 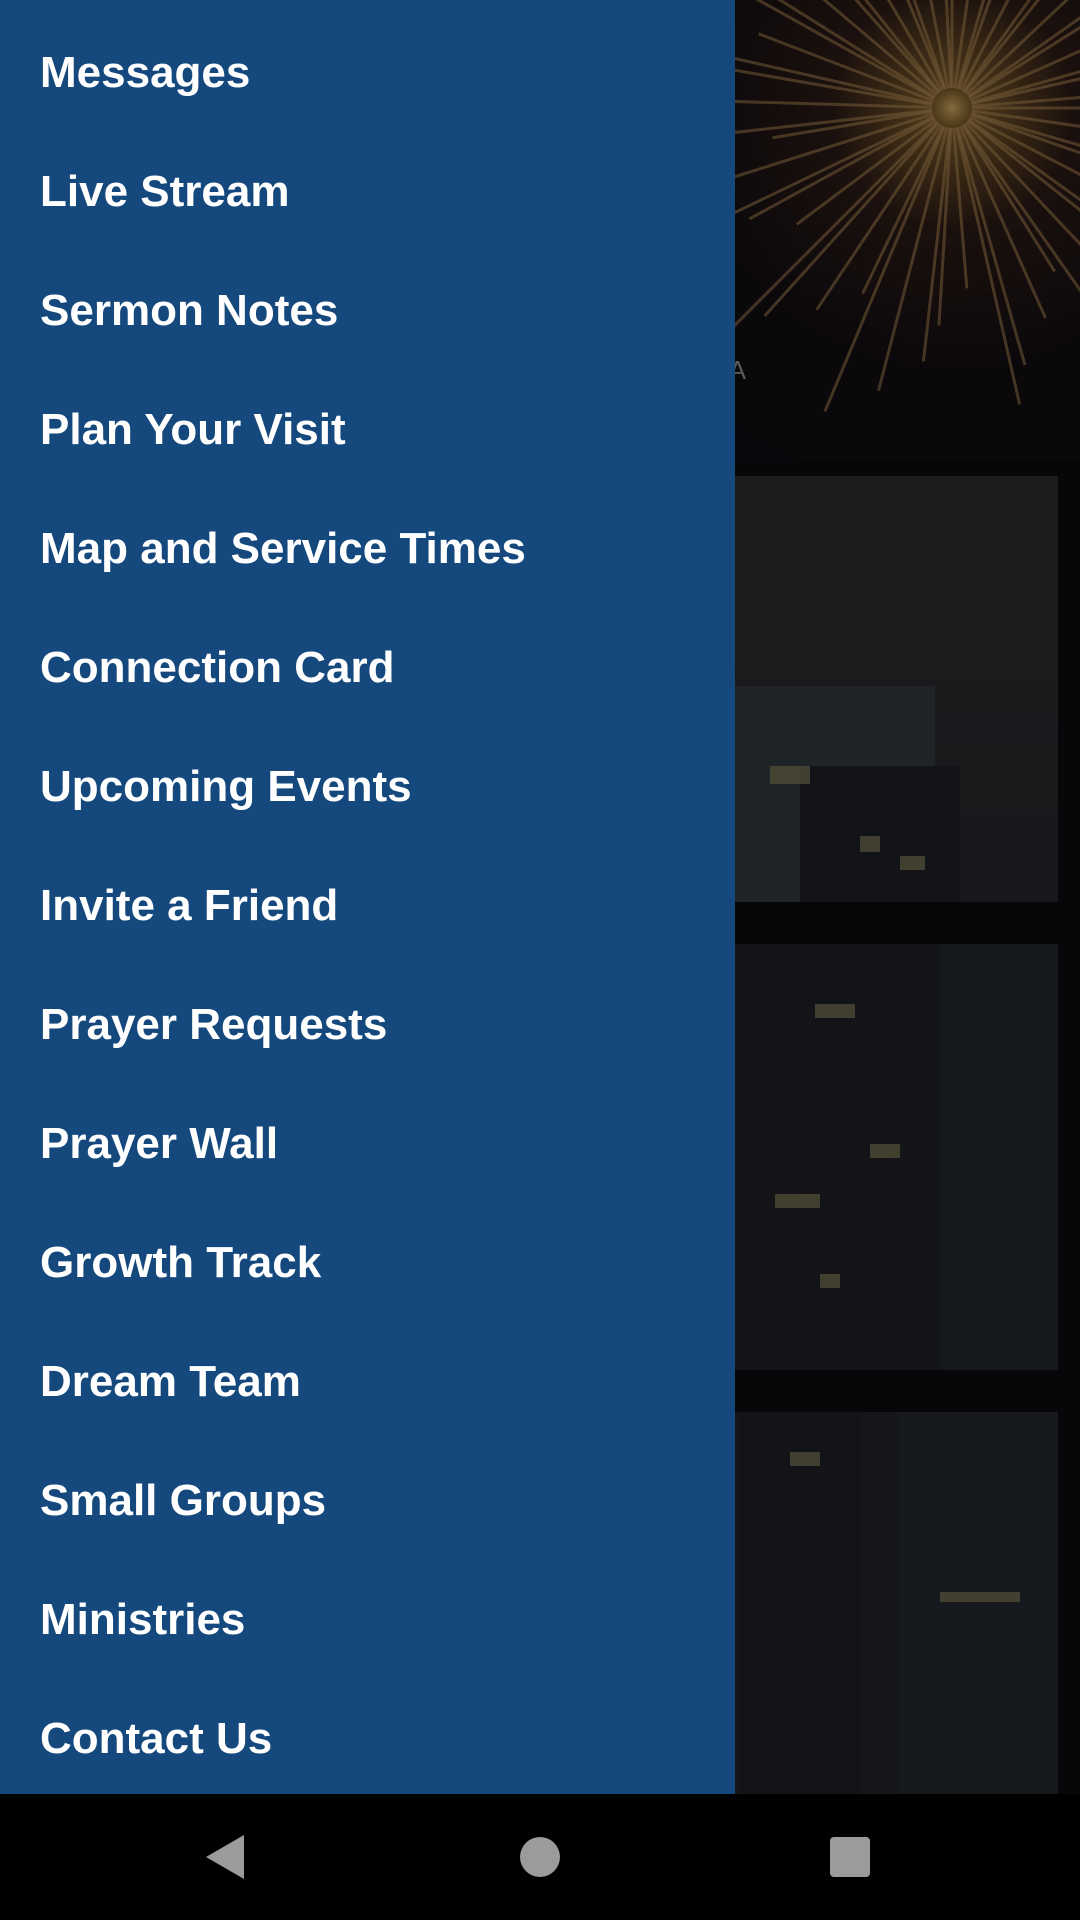 What do you see at coordinates (367, 416) in the screenshot?
I see `drawer-item-plan-your-visit: Plan Your Visit` at bounding box center [367, 416].